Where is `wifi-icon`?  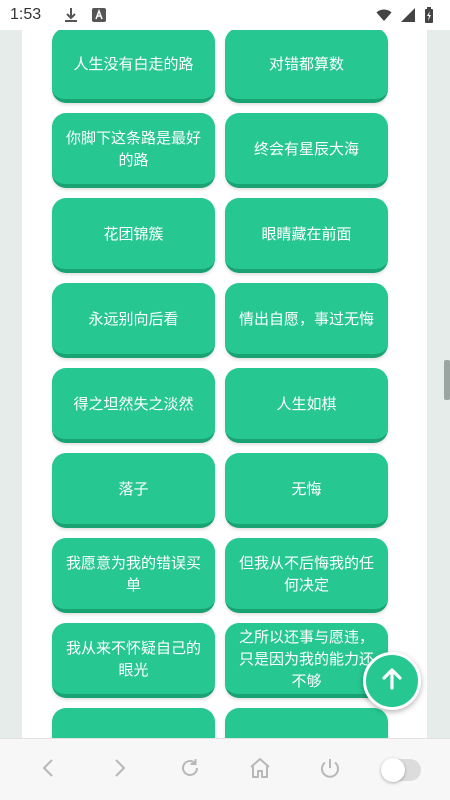
wifi-icon is located at coordinates (384, 15).